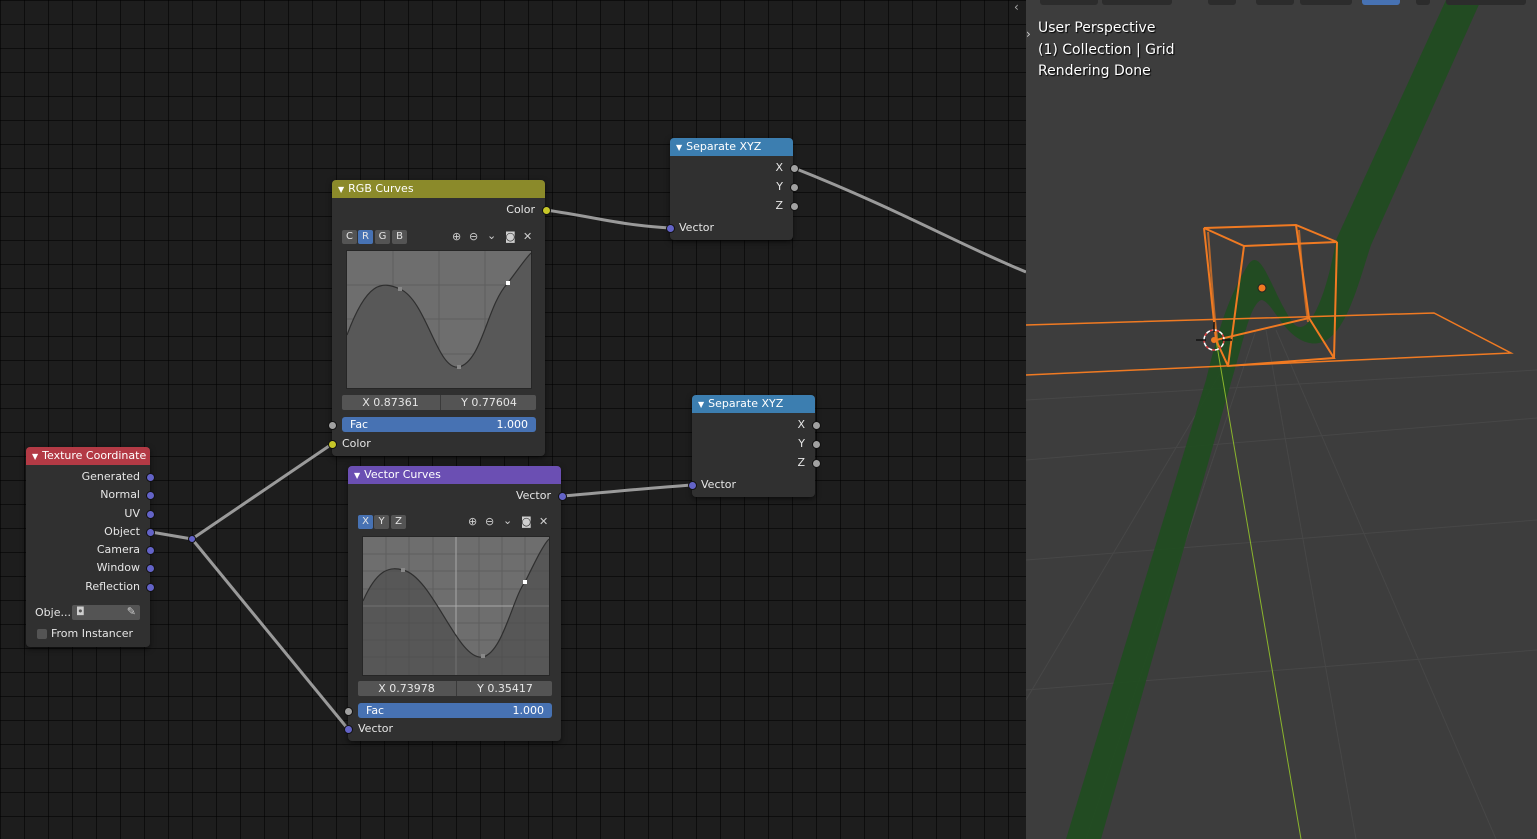  Describe the element at coordinates (88, 456) in the screenshot. I see `node-header: ▼ Texture Coordinate` at that location.